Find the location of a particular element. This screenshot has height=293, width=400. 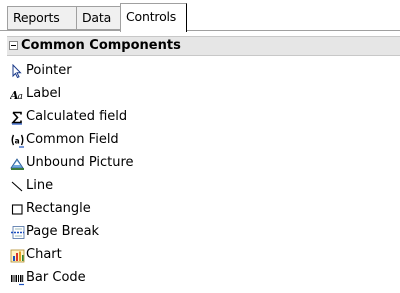

toolbox-item-unbound-picture: Unbound Picture is located at coordinates (203, 163).